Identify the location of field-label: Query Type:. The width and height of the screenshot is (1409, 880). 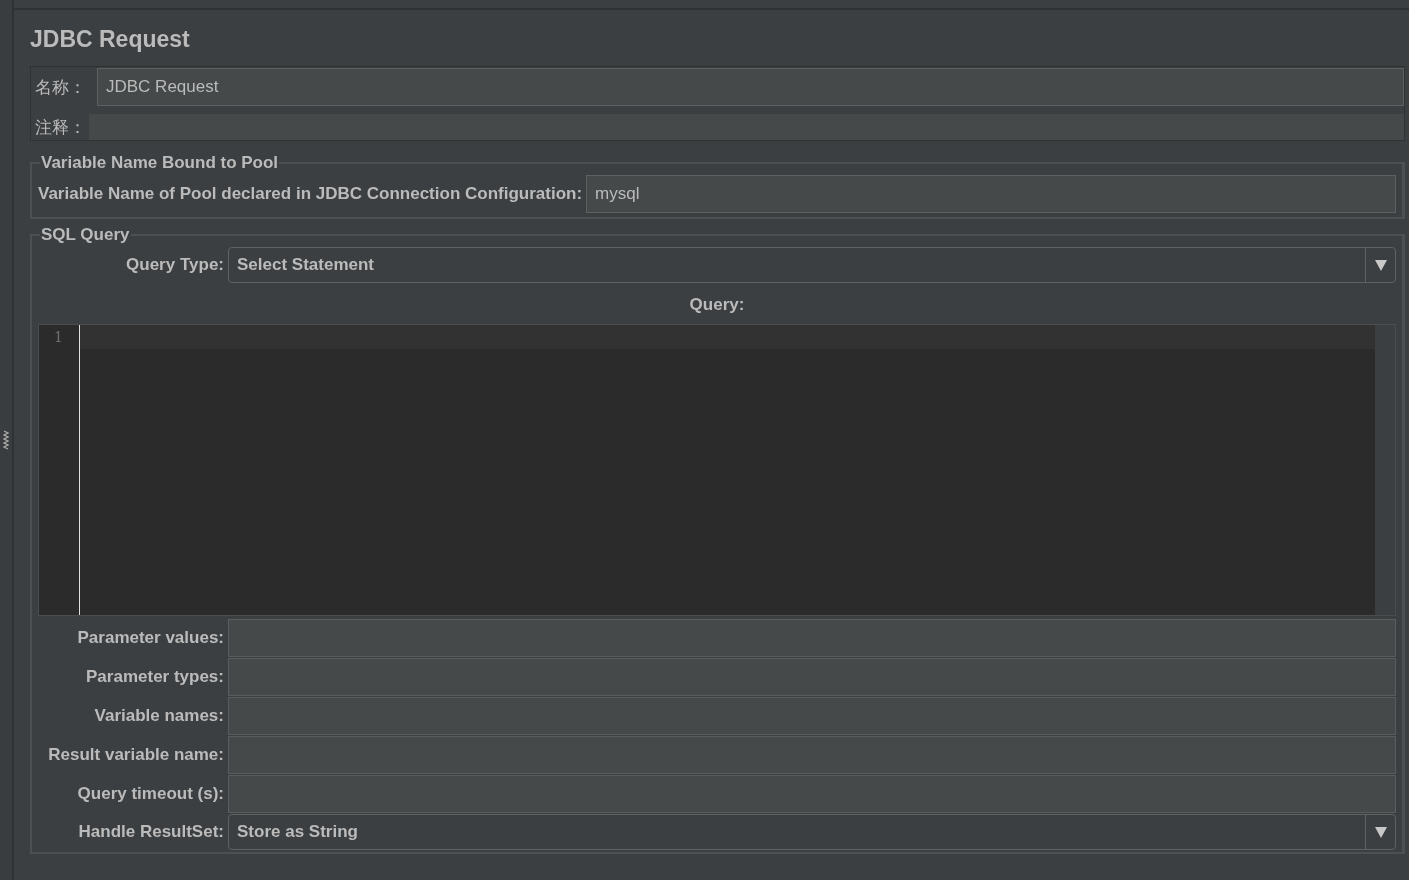
(175, 265).